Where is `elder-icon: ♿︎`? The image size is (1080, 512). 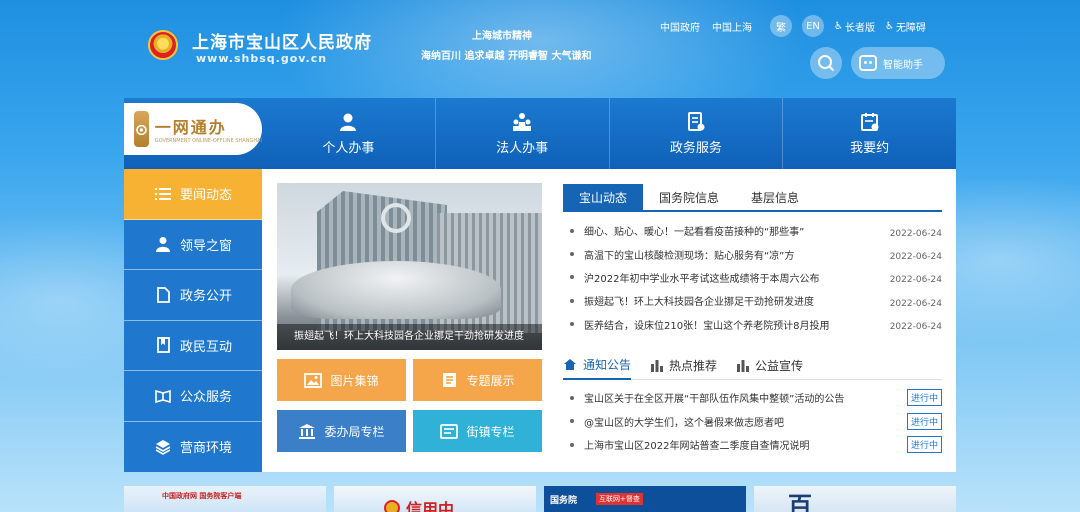
elder-icon: ♿︎ is located at coordinates (838, 26).